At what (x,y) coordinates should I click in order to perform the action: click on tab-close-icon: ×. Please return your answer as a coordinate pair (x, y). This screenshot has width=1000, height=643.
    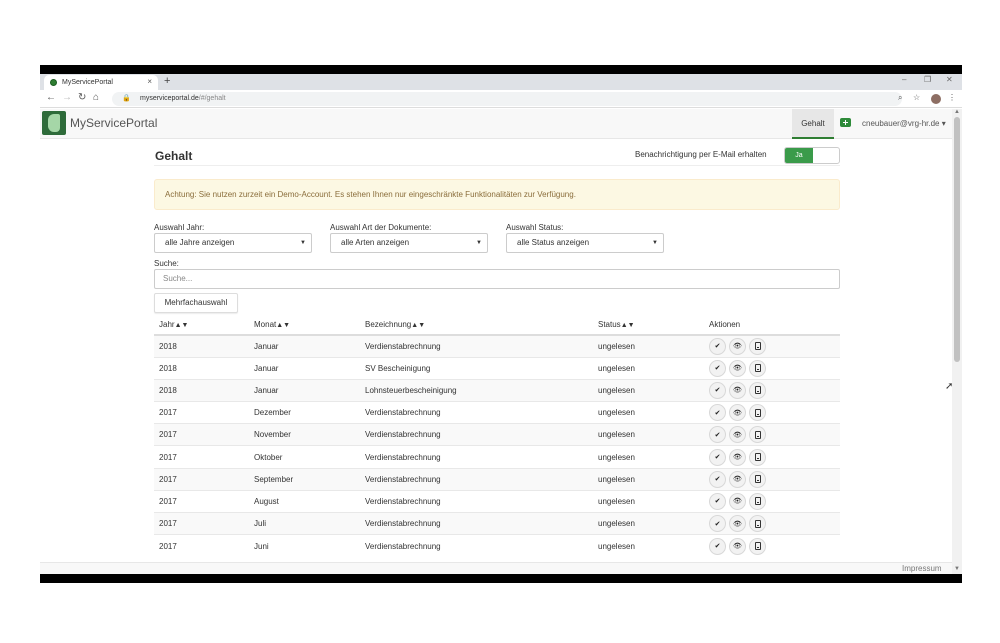
    Looking at the image, I should click on (149, 81).